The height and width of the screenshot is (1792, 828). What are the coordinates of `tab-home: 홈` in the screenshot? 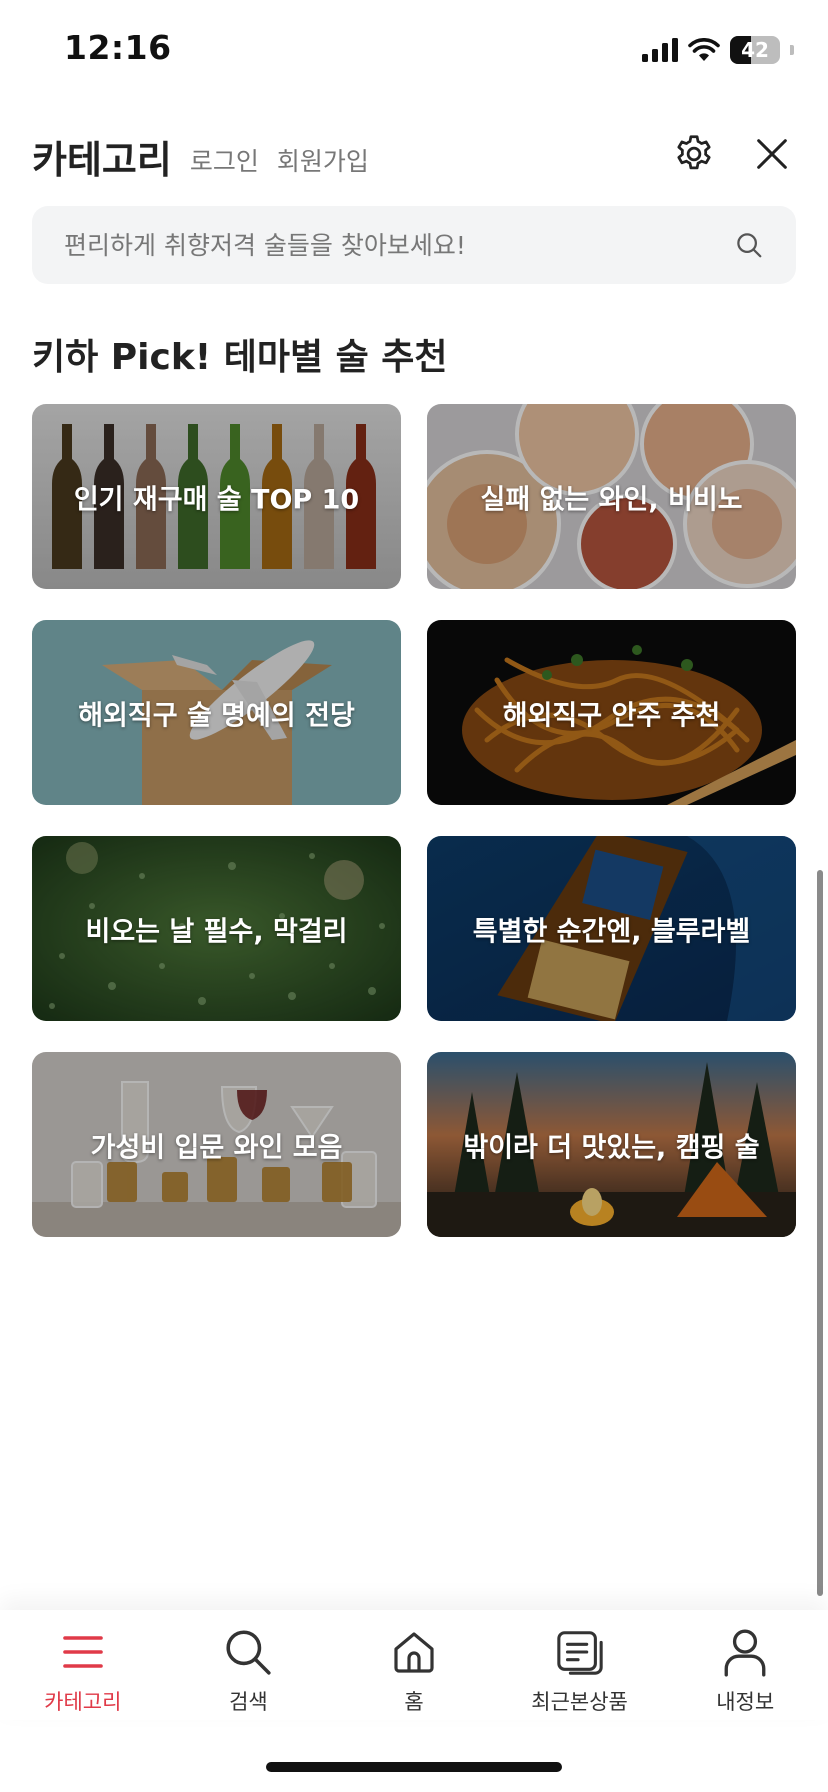 It's located at (414, 1665).